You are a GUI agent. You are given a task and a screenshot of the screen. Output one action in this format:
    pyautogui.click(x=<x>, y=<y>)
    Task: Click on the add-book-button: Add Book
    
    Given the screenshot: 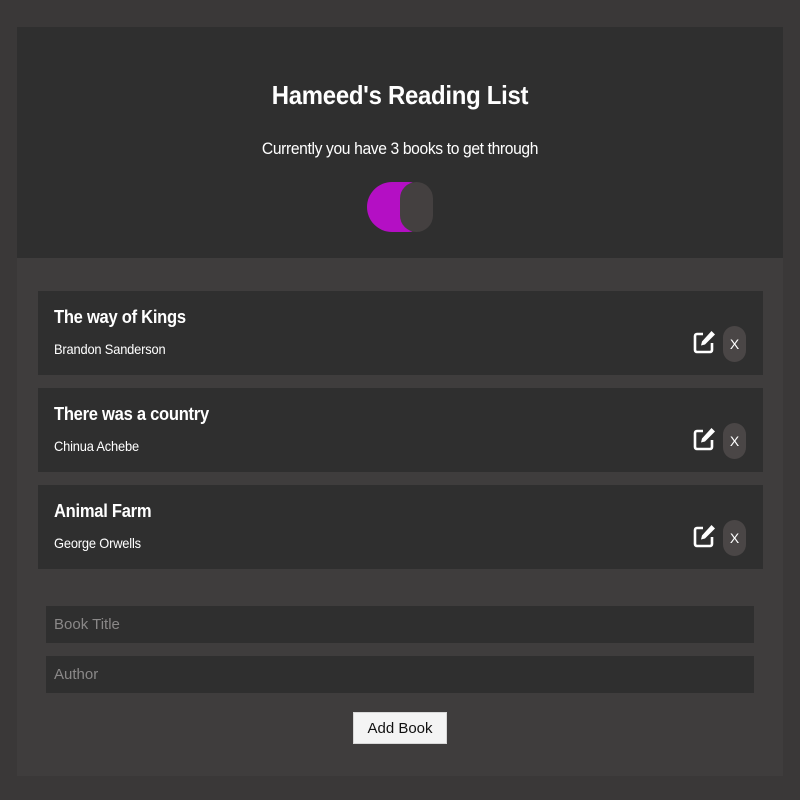 What is the action you would take?
    pyautogui.click(x=400, y=728)
    